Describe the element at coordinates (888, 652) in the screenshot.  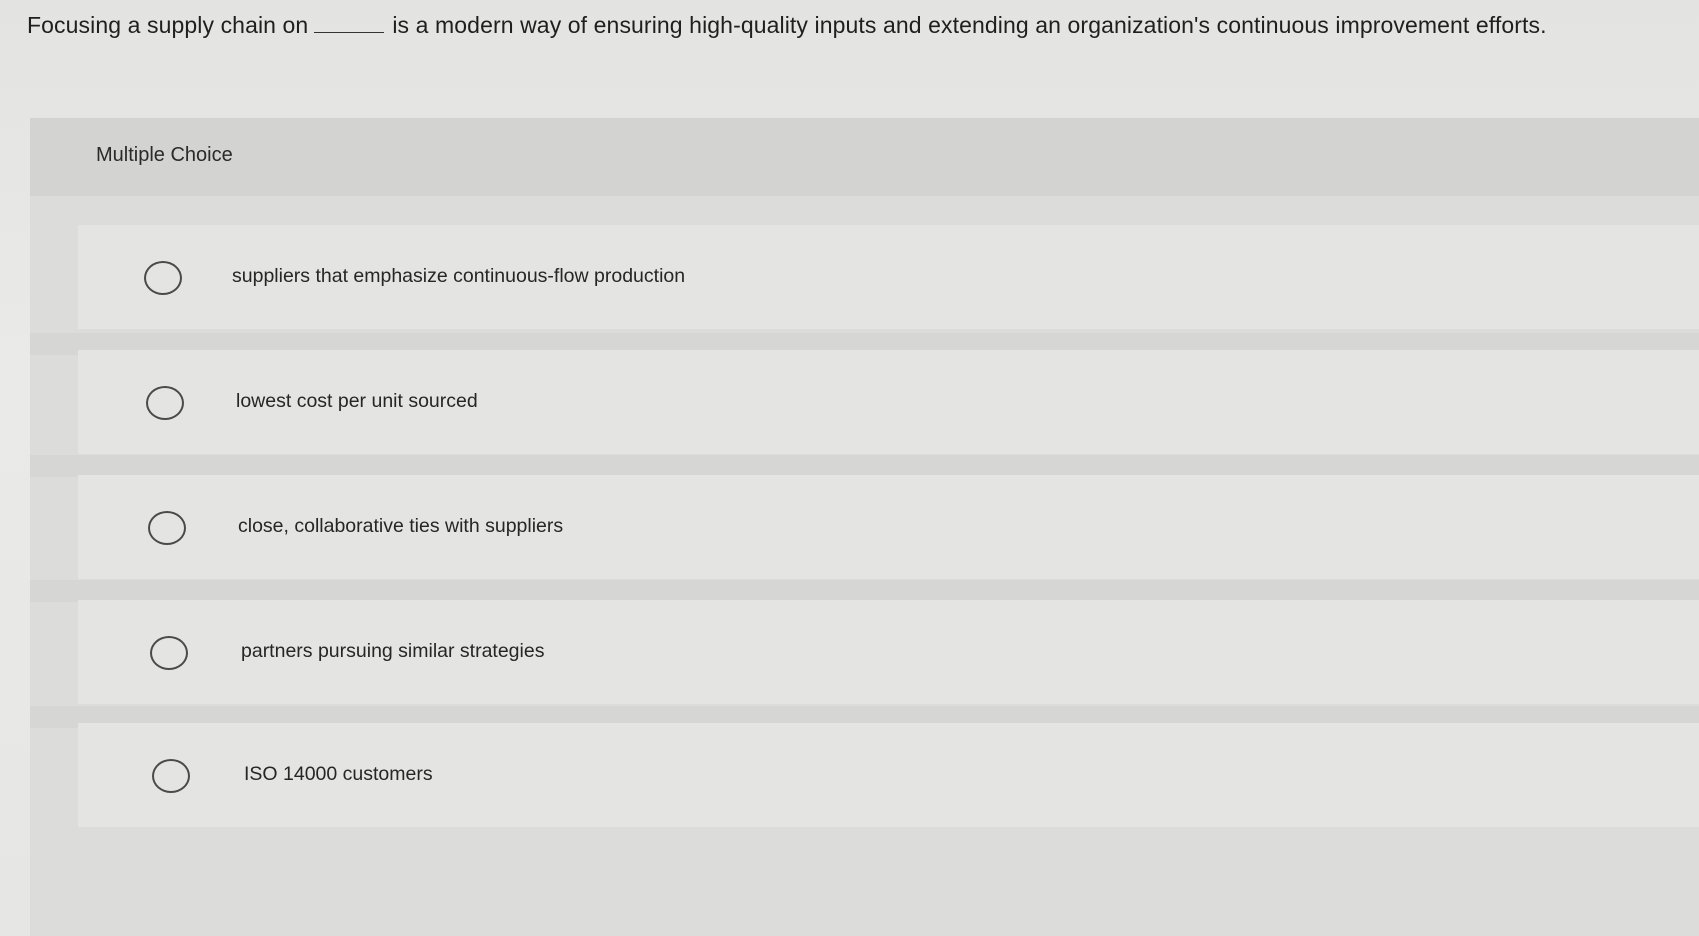
I see `answer-option: partners pursuing similar strategies` at that location.